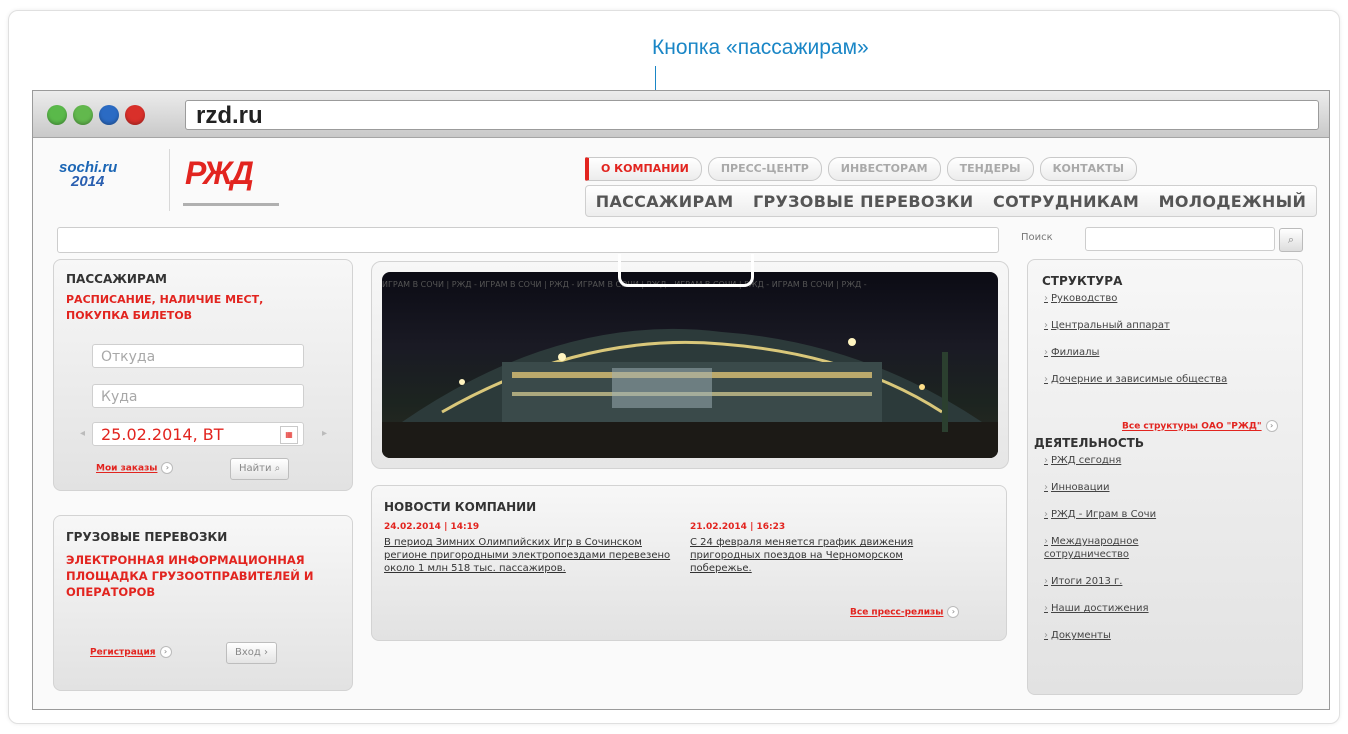  What do you see at coordinates (127, 468) in the screenshot?
I see `my-orders-label: Мои заказы` at bounding box center [127, 468].